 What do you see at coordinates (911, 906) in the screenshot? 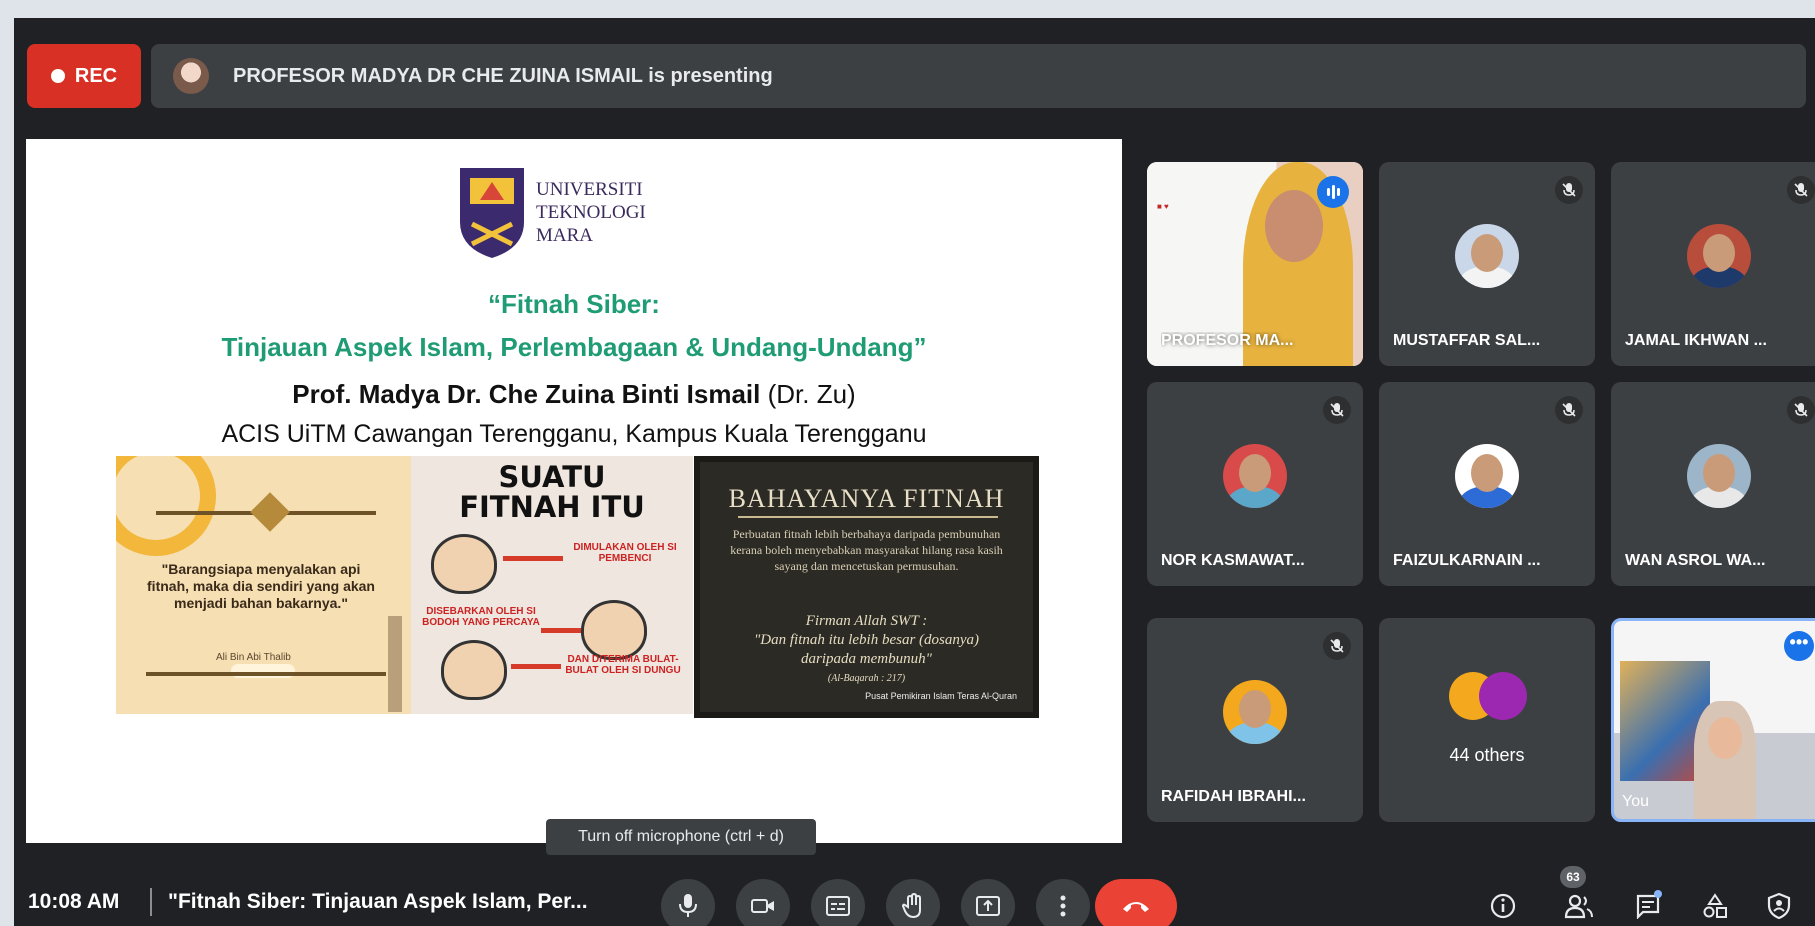
I see `raise-hand-icon` at bounding box center [911, 906].